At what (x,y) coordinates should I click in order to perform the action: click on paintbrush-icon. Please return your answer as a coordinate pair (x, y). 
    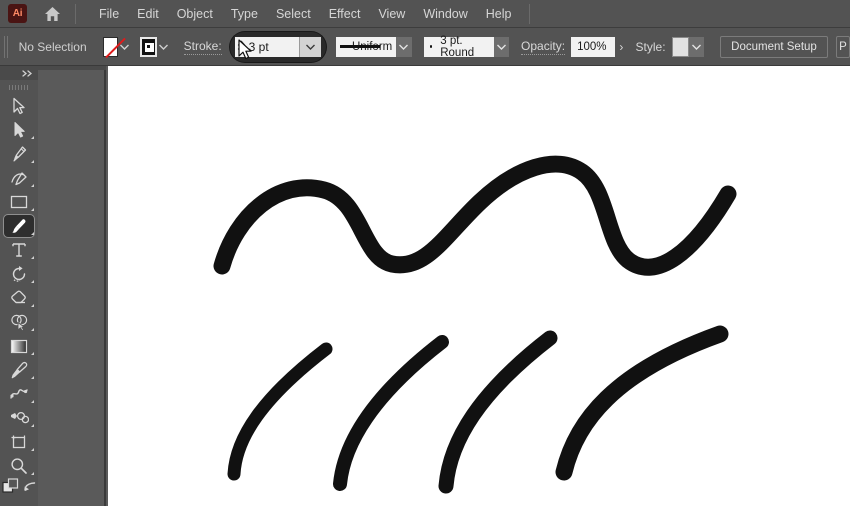
    Looking at the image, I should click on (18, 225).